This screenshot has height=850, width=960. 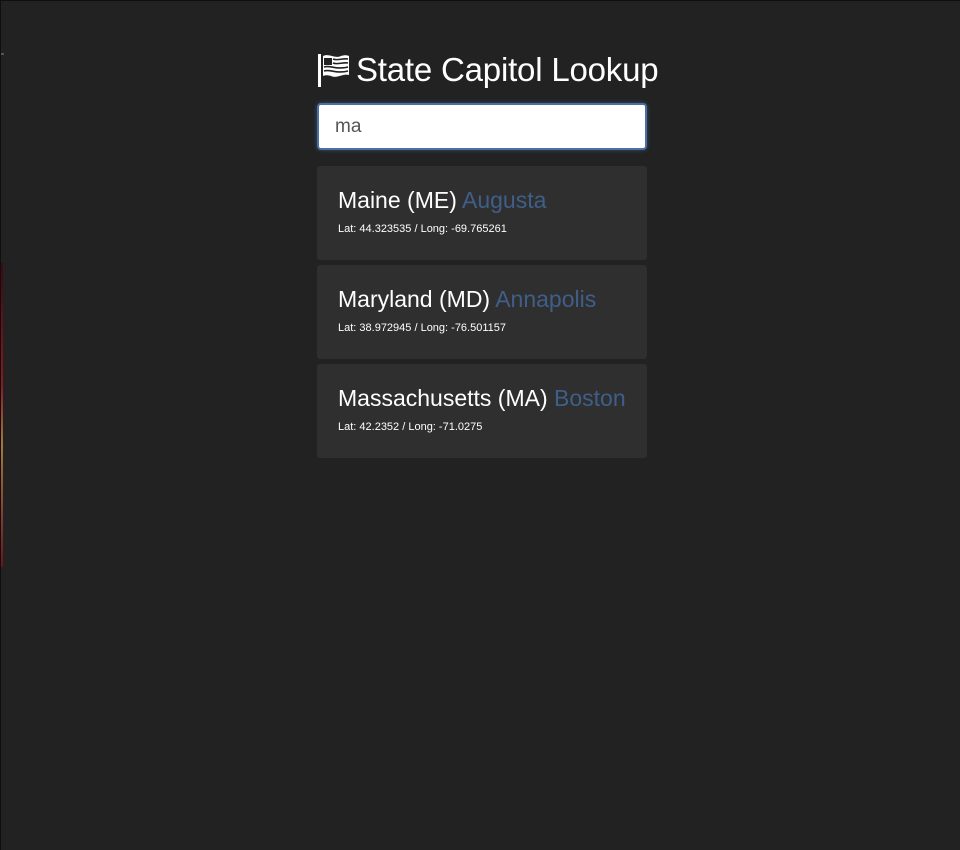 I want to click on state-name: Maryland, so click(x=385, y=299).